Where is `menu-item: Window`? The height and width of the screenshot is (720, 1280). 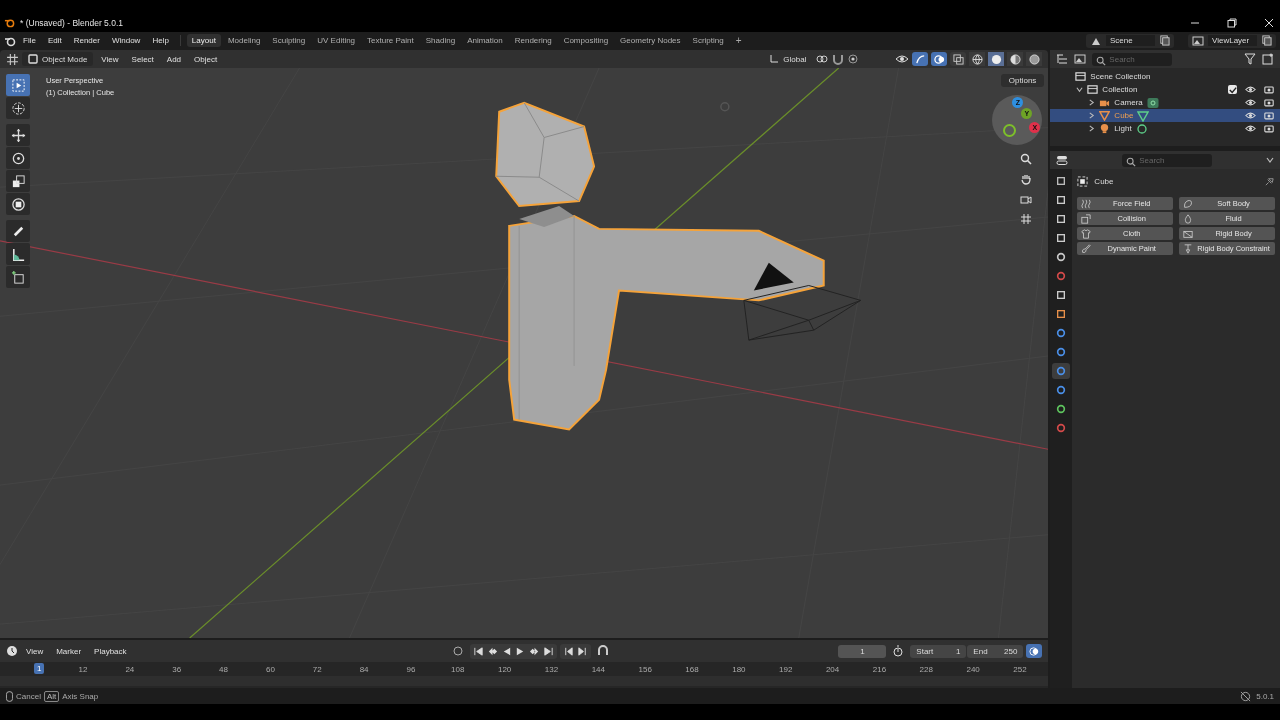 menu-item: Window is located at coordinates (126, 40).